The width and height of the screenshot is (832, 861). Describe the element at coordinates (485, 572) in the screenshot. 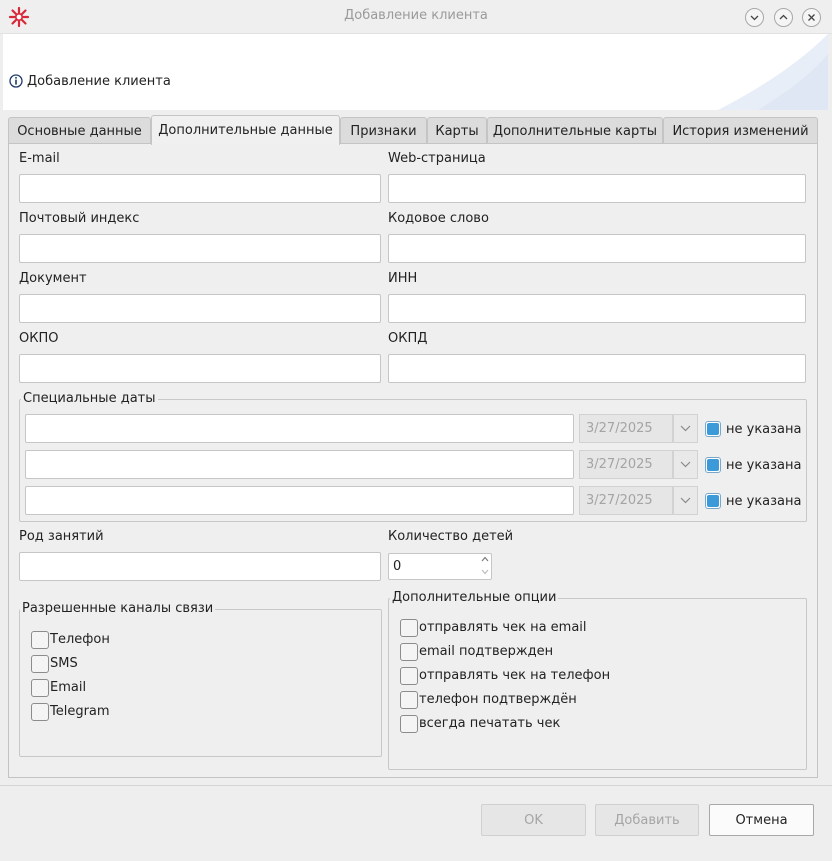

I see `stepper-down-icon` at that location.